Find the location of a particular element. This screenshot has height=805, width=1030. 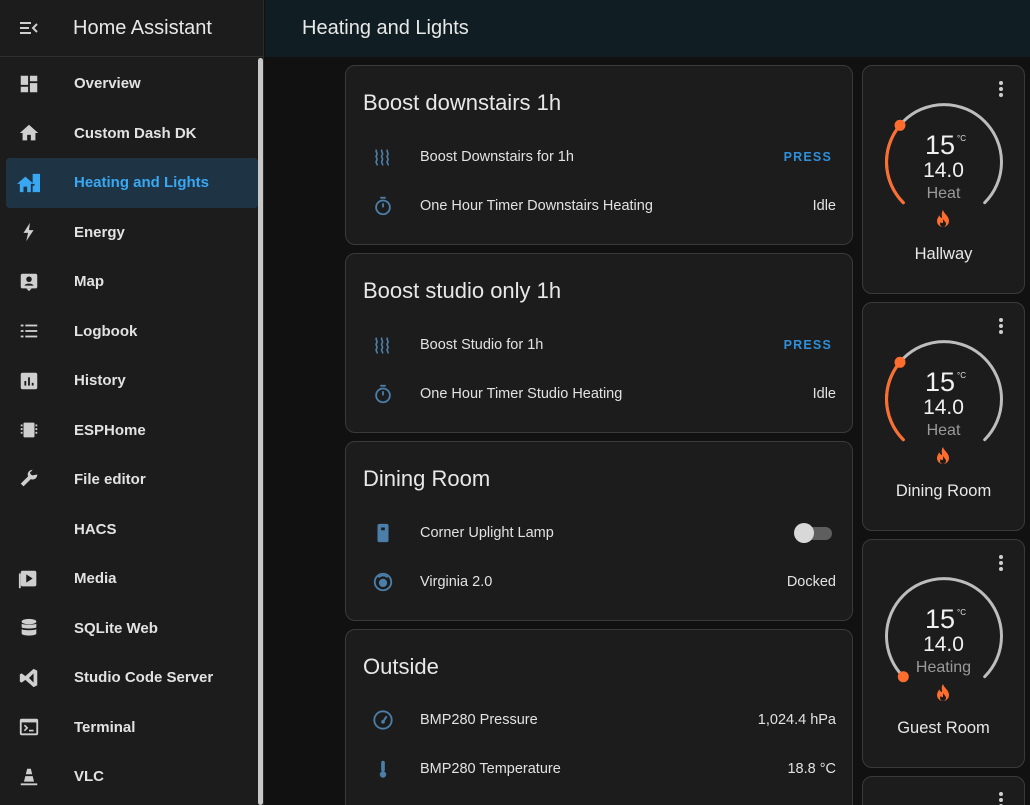

entity-name: Virginia 2.0 is located at coordinates (456, 582).